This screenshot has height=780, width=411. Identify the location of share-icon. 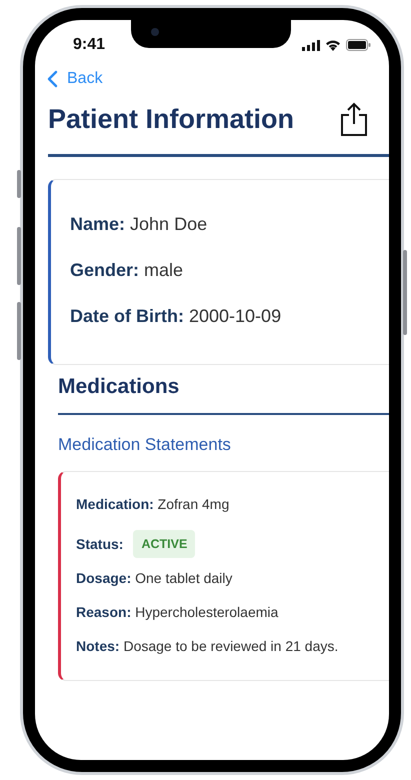
(354, 119).